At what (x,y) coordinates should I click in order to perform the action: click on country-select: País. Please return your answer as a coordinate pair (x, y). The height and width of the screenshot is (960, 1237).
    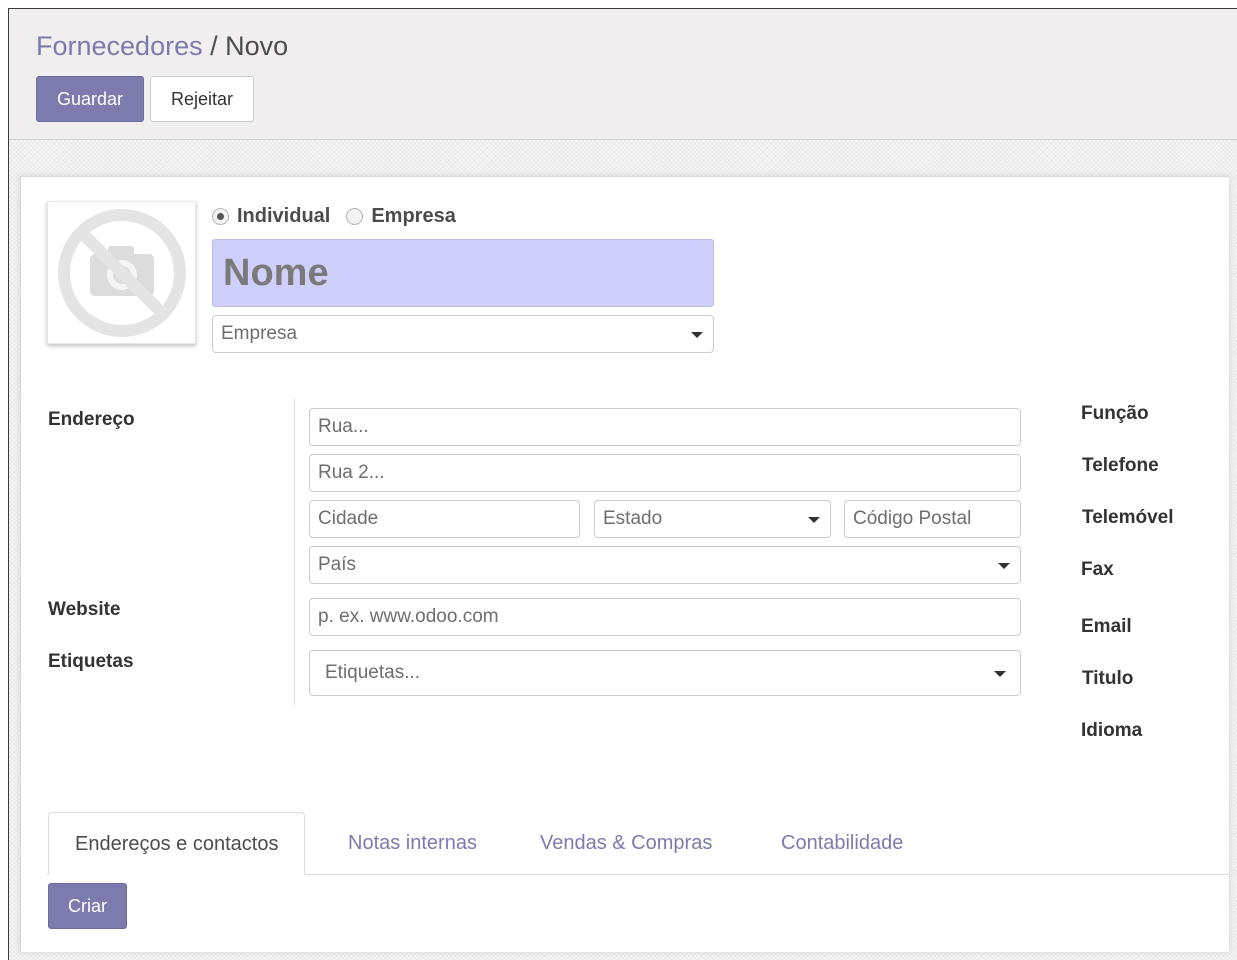
    Looking at the image, I should click on (665, 565).